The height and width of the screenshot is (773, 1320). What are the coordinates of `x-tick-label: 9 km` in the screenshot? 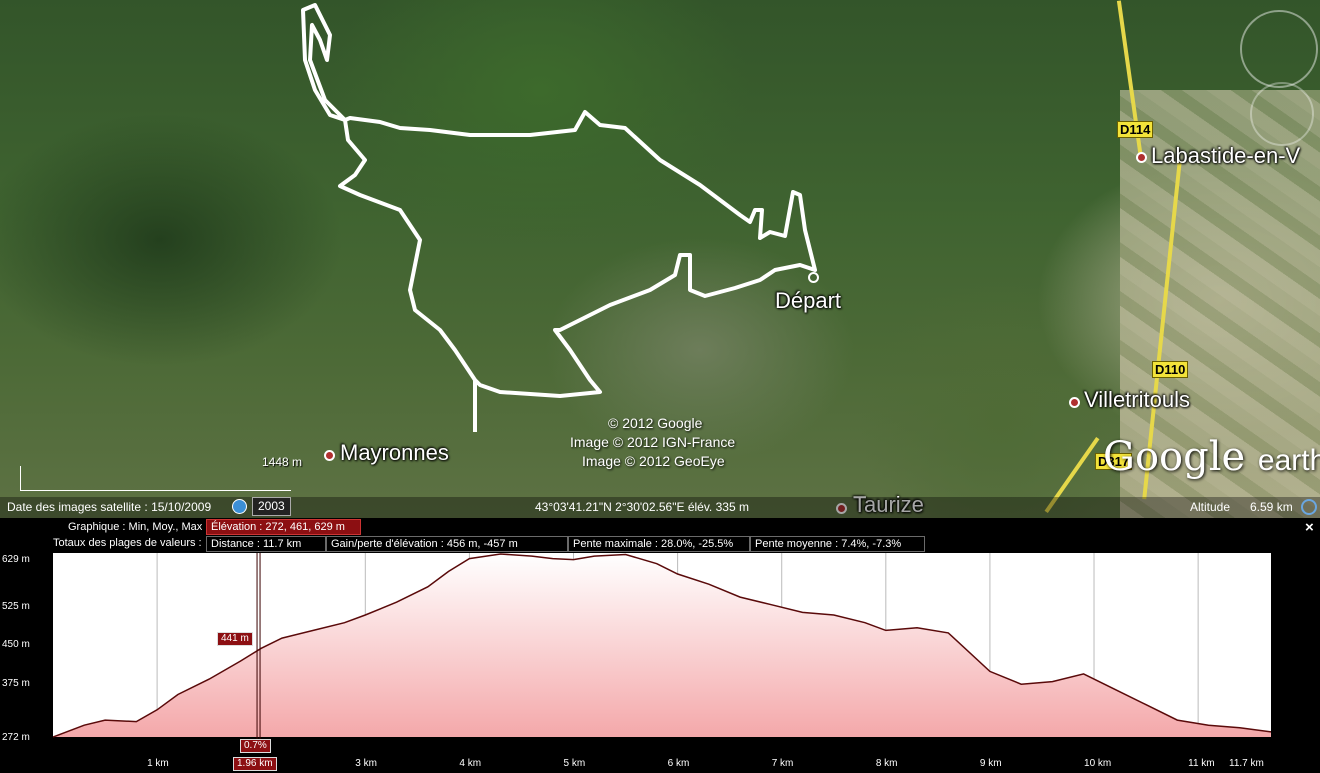 It's located at (990, 763).